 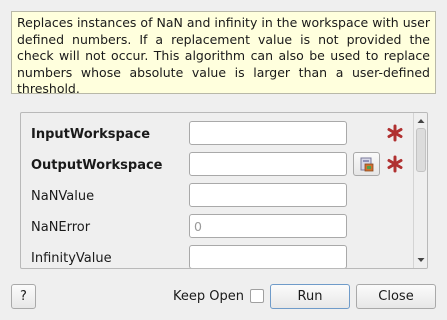 What do you see at coordinates (396, 296) in the screenshot?
I see `close-button: Close` at bounding box center [396, 296].